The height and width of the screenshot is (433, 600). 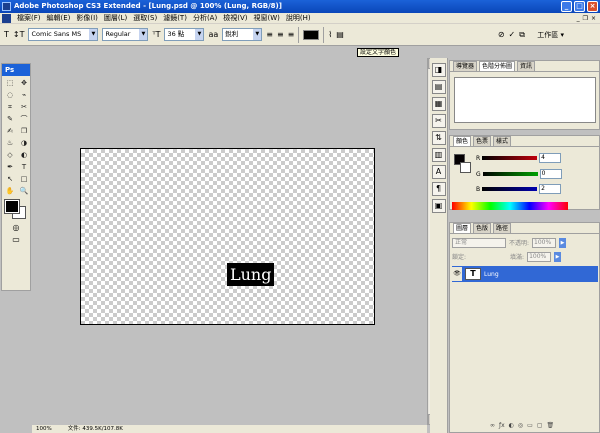 I want to click on bridge-icon: ⧉, so click(x=522, y=34).